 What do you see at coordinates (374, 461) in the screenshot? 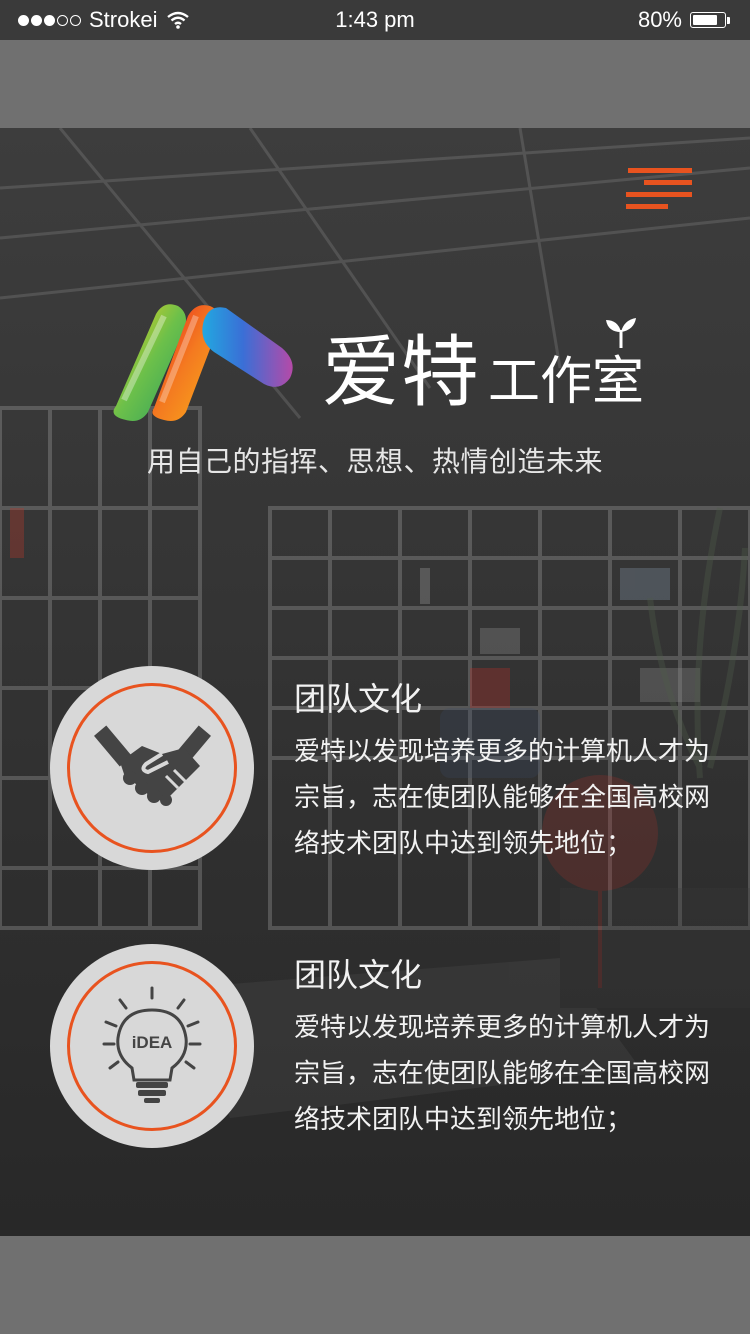
I see `tagline: 用自己的指挥、思想、热情创造未来` at bounding box center [374, 461].